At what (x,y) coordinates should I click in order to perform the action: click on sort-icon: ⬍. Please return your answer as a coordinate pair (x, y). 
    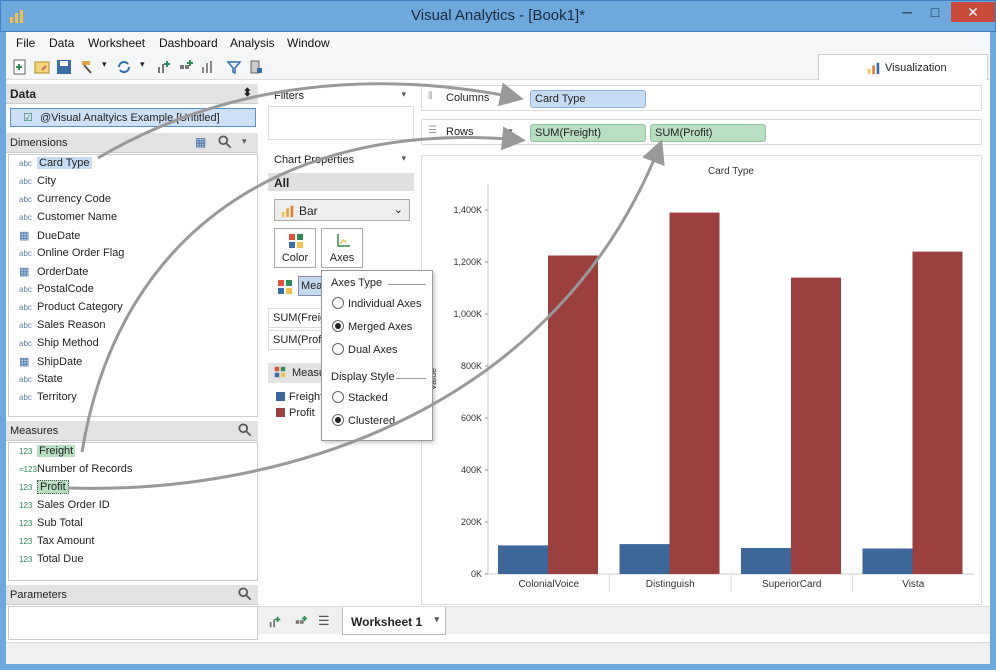
    Looking at the image, I should click on (247, 92).